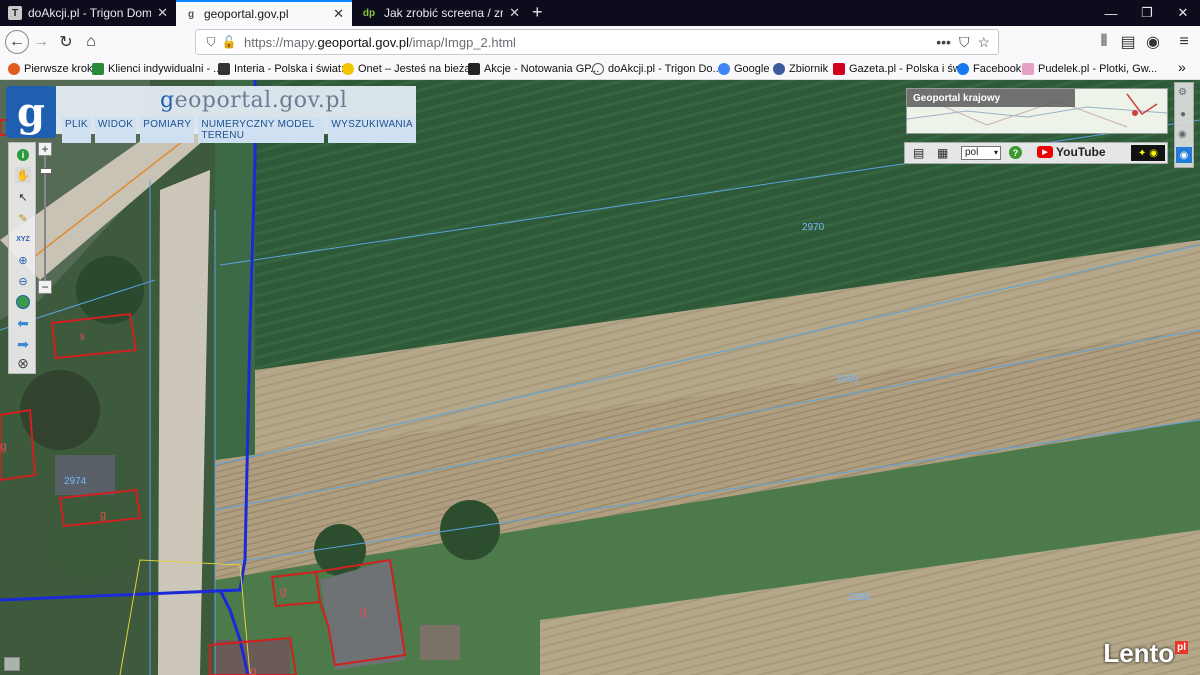 The width and height of the screenshot is (1200, 675). What do you see at coordinates (23, 218) in the screenshot?
I see `pencil-icon: ✎` at bounding box center [23, 218].